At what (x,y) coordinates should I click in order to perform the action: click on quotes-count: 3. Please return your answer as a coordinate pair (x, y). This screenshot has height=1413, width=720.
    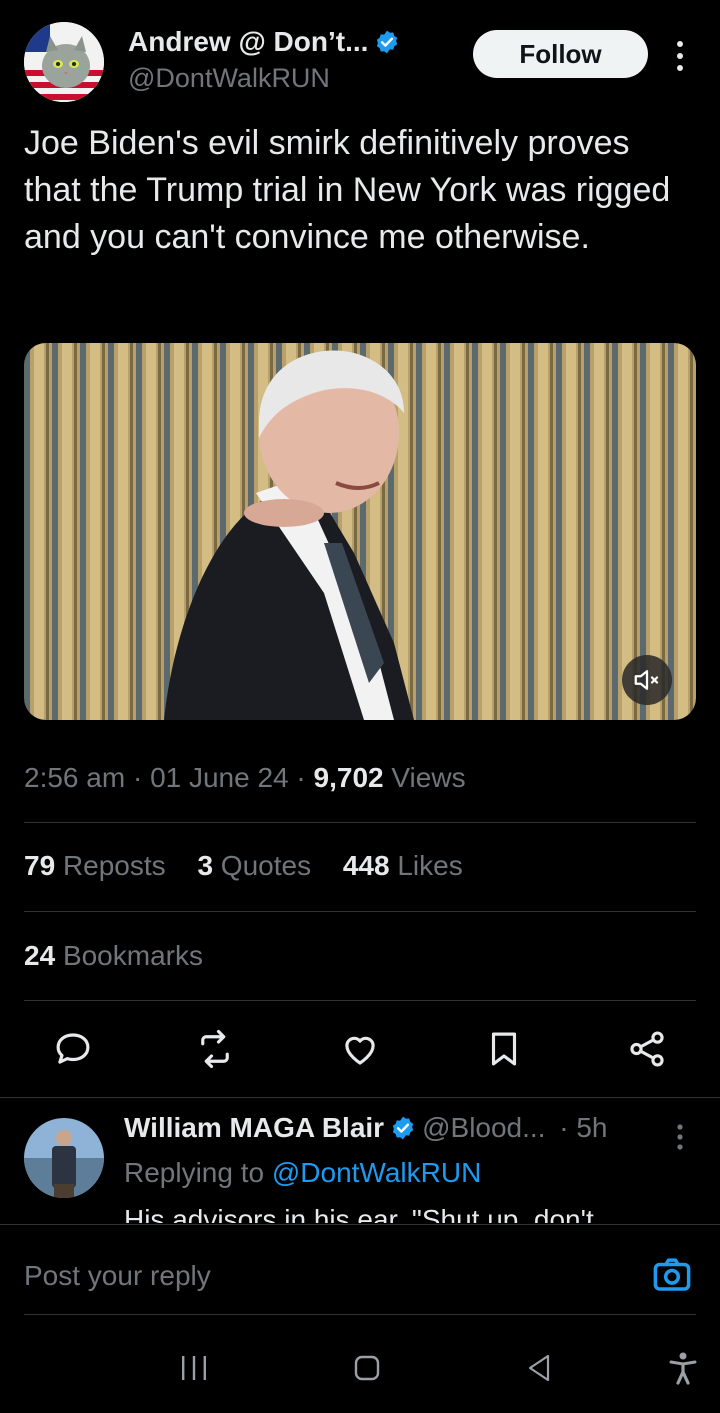
    Looking at the image, I should click on (205, 865).